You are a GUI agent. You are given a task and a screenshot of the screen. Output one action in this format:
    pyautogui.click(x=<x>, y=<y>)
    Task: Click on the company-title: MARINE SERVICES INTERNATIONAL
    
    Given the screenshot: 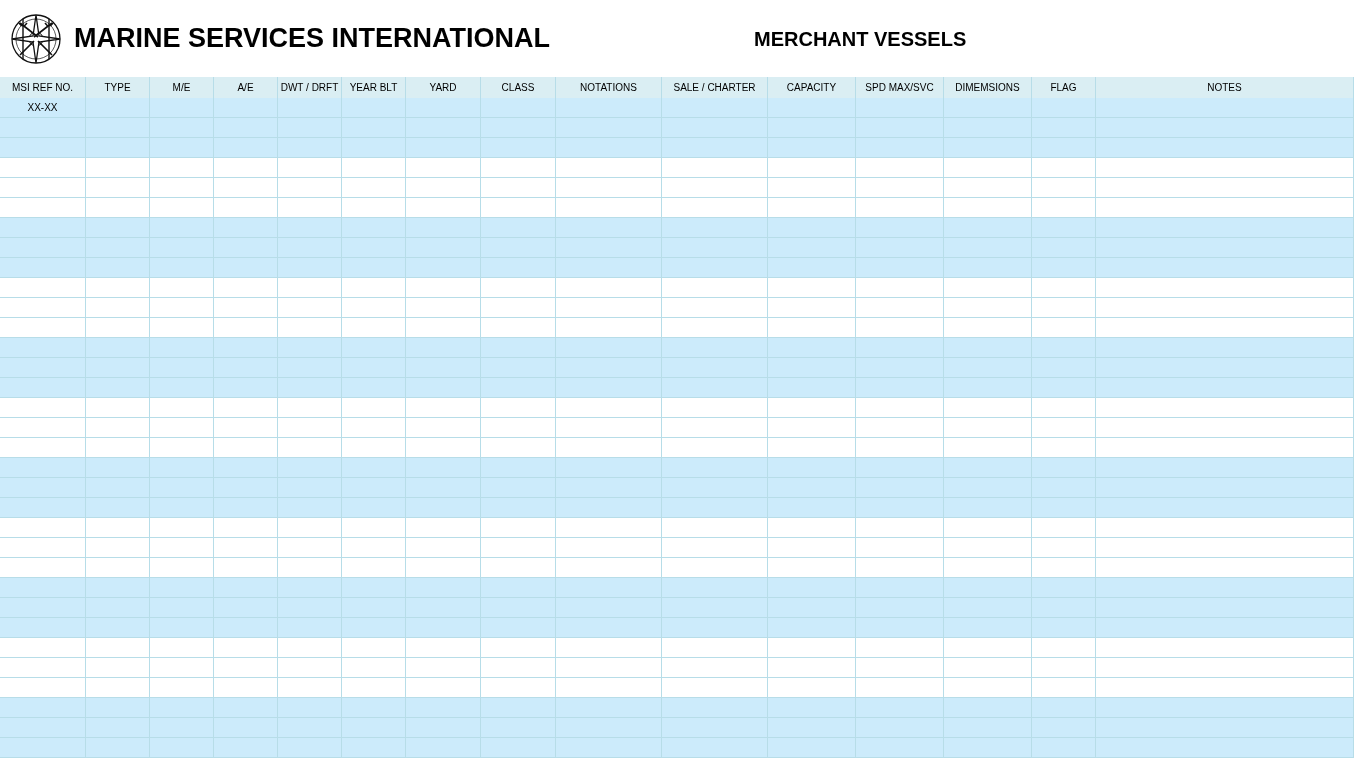 What is the action you would take?
    pyautogui.click(x=313, y=39)
    